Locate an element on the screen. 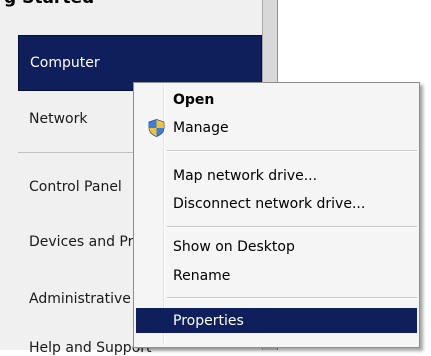 The height and width of the screenshot is (356, 431). menu-item-rename: Rename is located at coordinates (276, 275).